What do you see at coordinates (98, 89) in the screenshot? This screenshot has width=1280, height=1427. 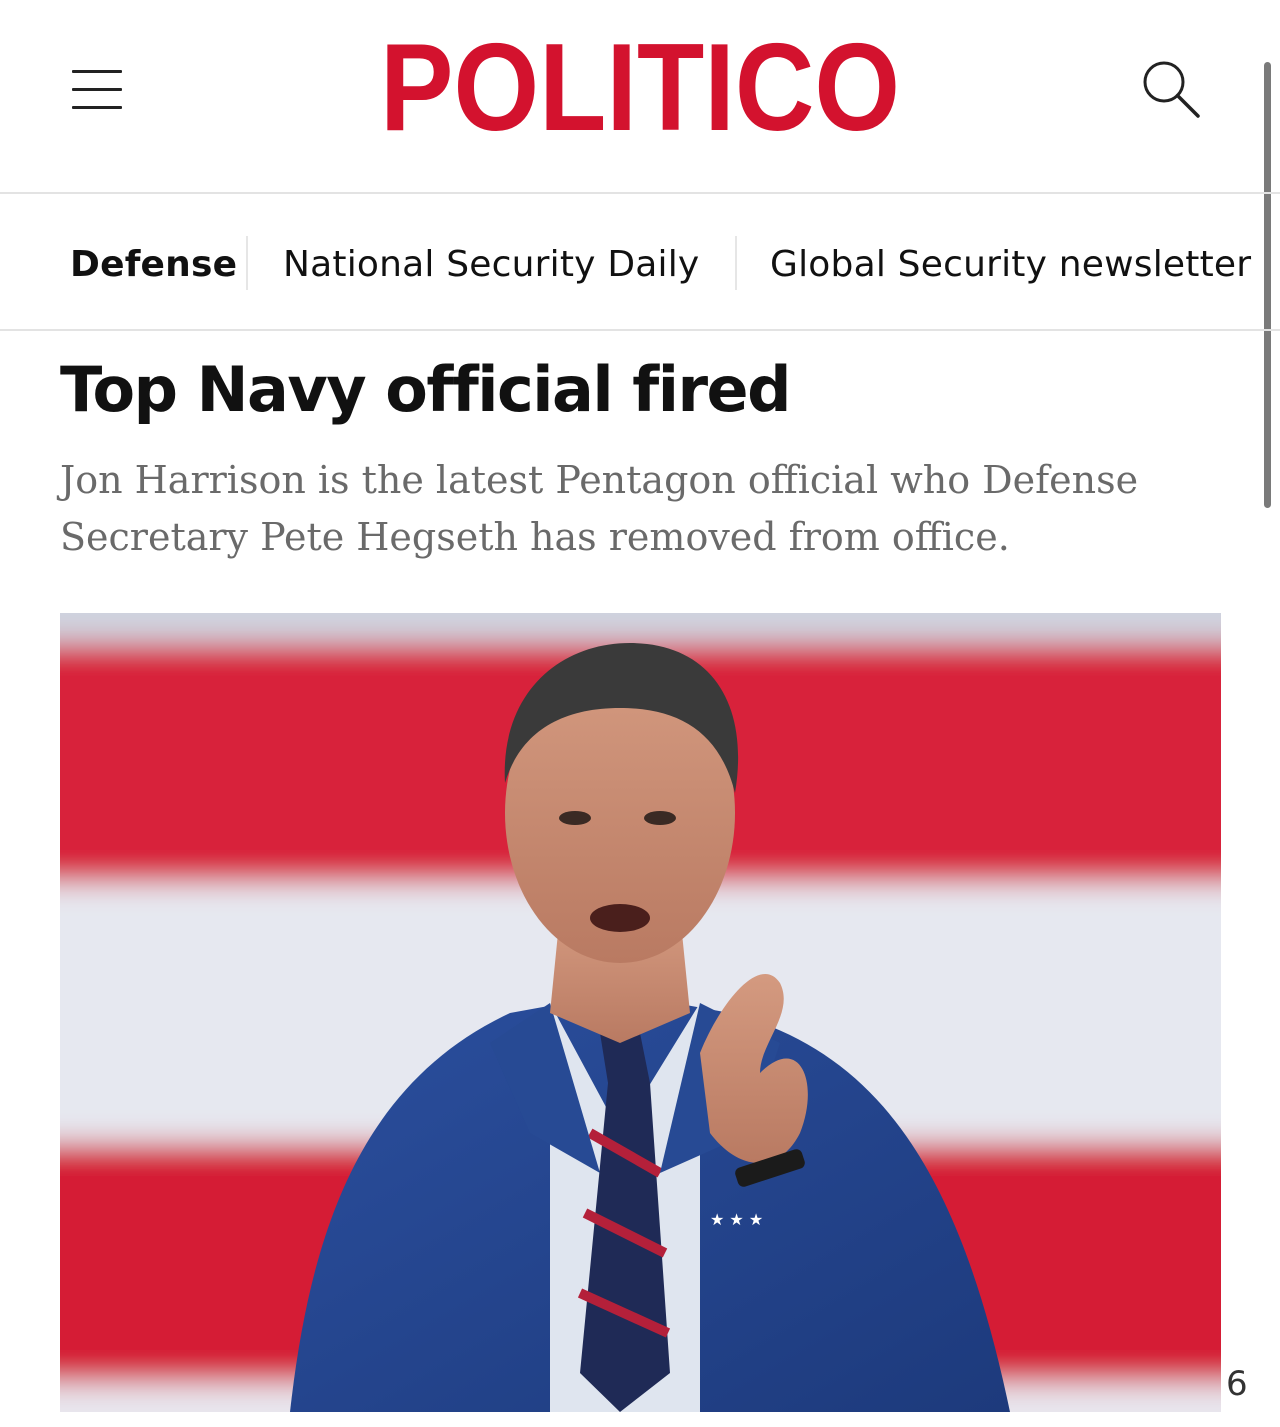 I see `hamburger-menu-icon` at bounding box center [98, 89].